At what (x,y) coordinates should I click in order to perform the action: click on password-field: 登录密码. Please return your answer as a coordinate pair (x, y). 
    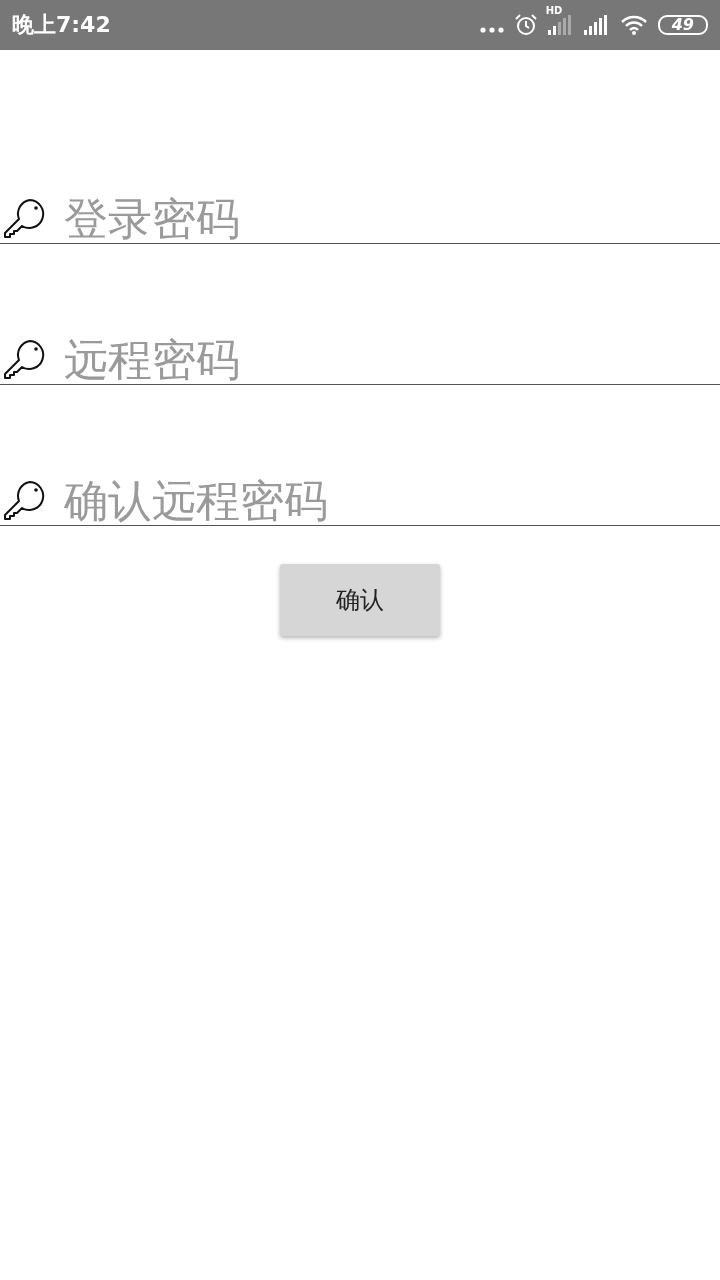
    Looking at the image, I should click on (374, 218).